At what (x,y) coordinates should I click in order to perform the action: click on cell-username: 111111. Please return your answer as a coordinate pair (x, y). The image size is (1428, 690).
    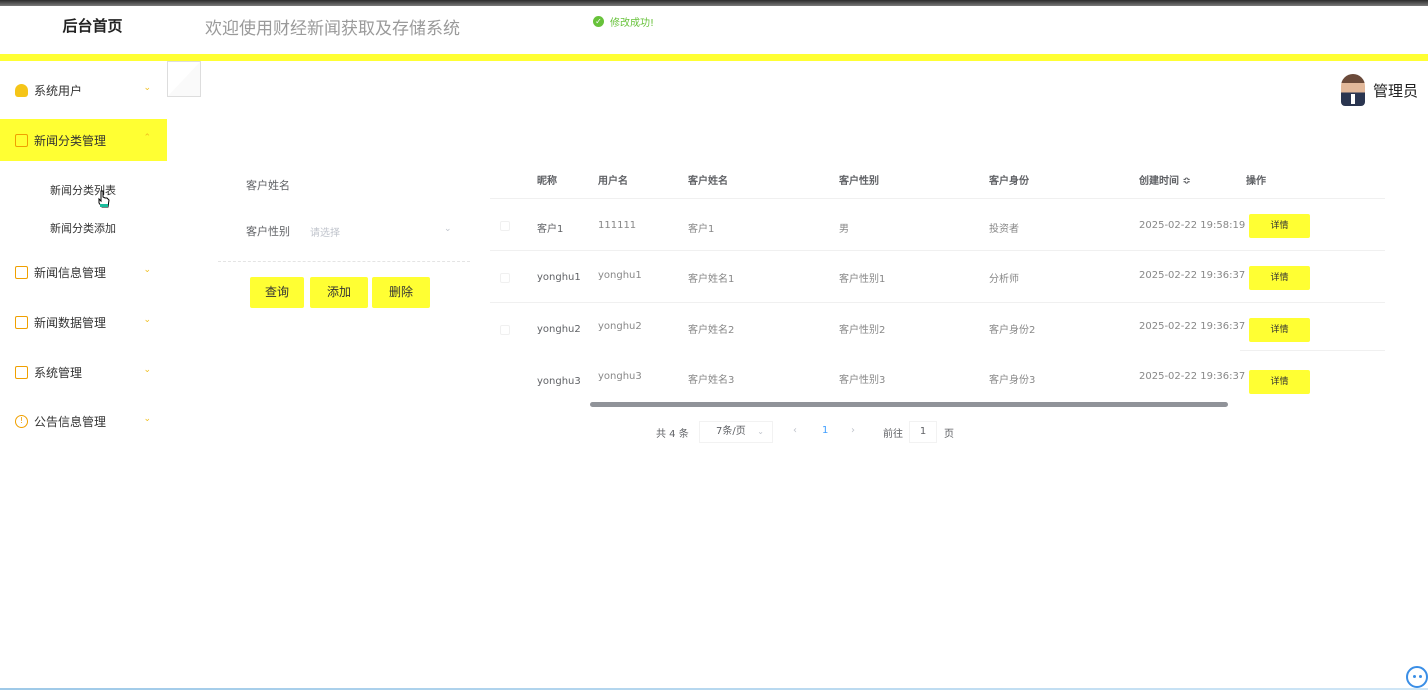
    Looking at the image, I should click on (617, 225).